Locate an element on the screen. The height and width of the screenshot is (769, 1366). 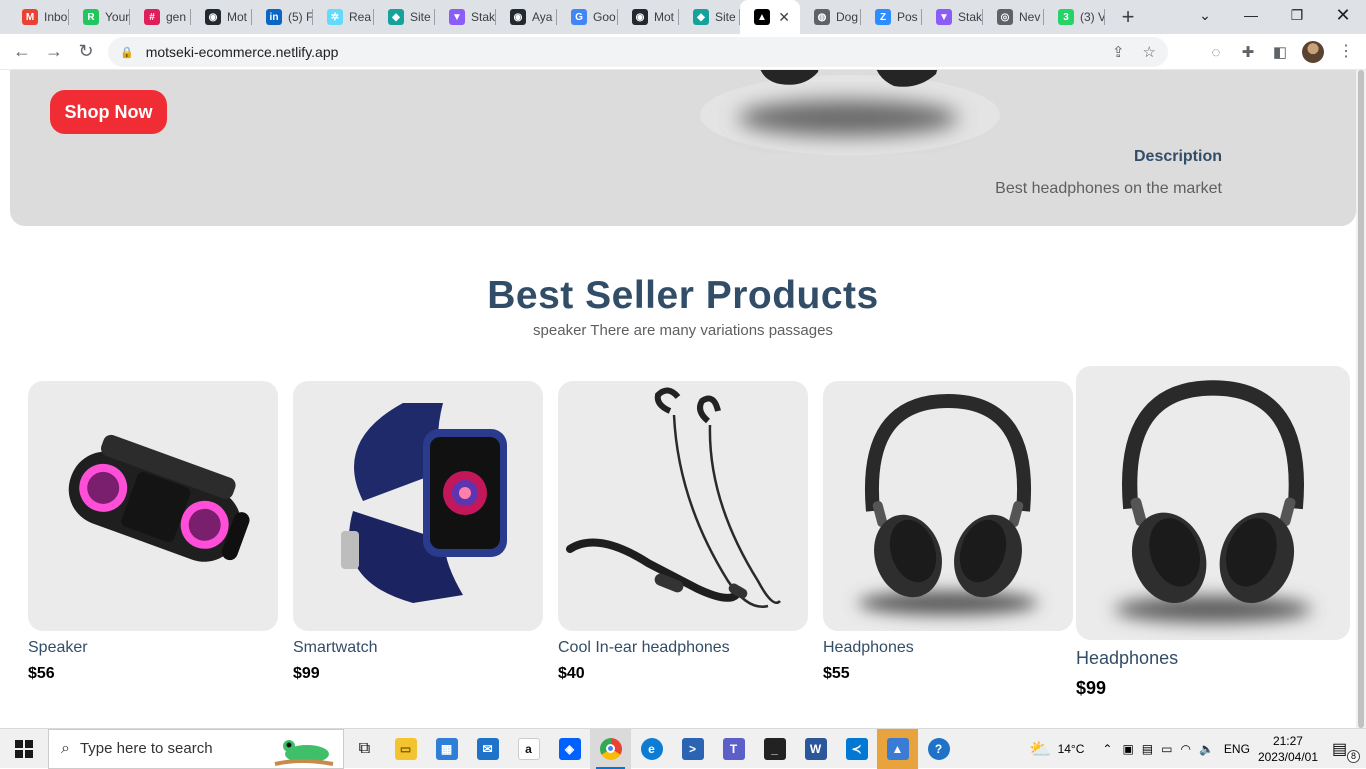
browser-tab: G Goo is located at coordinates (587, 17).